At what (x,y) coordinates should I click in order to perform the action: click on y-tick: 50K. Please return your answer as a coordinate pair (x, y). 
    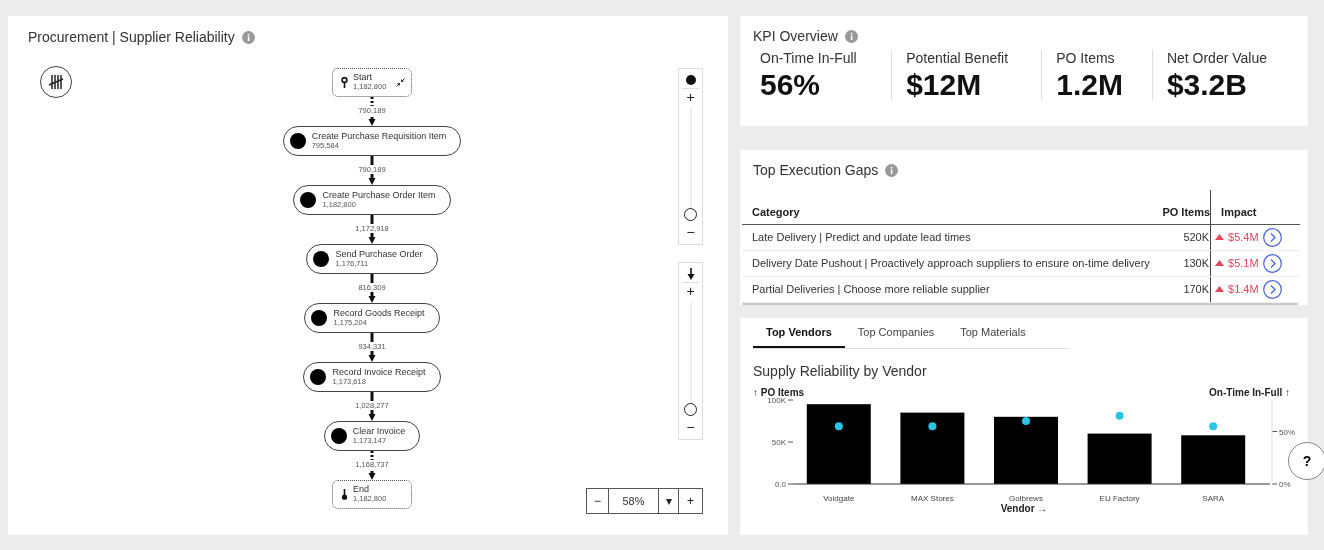
    Looking at the image, I should click on (782, 442).